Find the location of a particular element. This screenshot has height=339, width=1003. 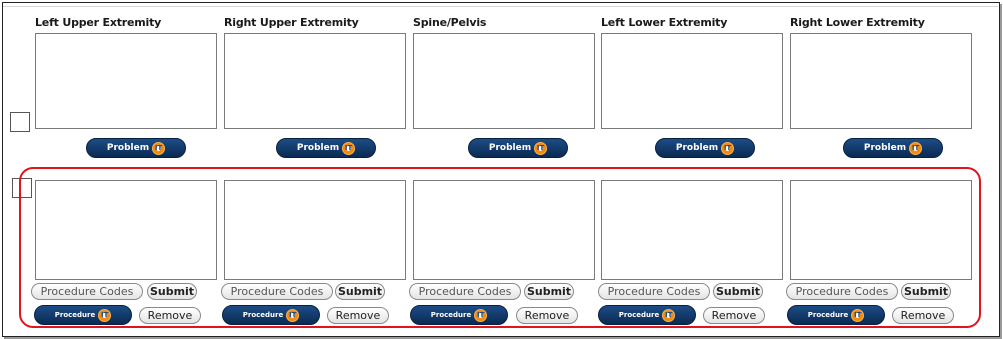

procedure-codes-button-spine-pelvis: Procedure Codes is located at coordinates (465, 291).